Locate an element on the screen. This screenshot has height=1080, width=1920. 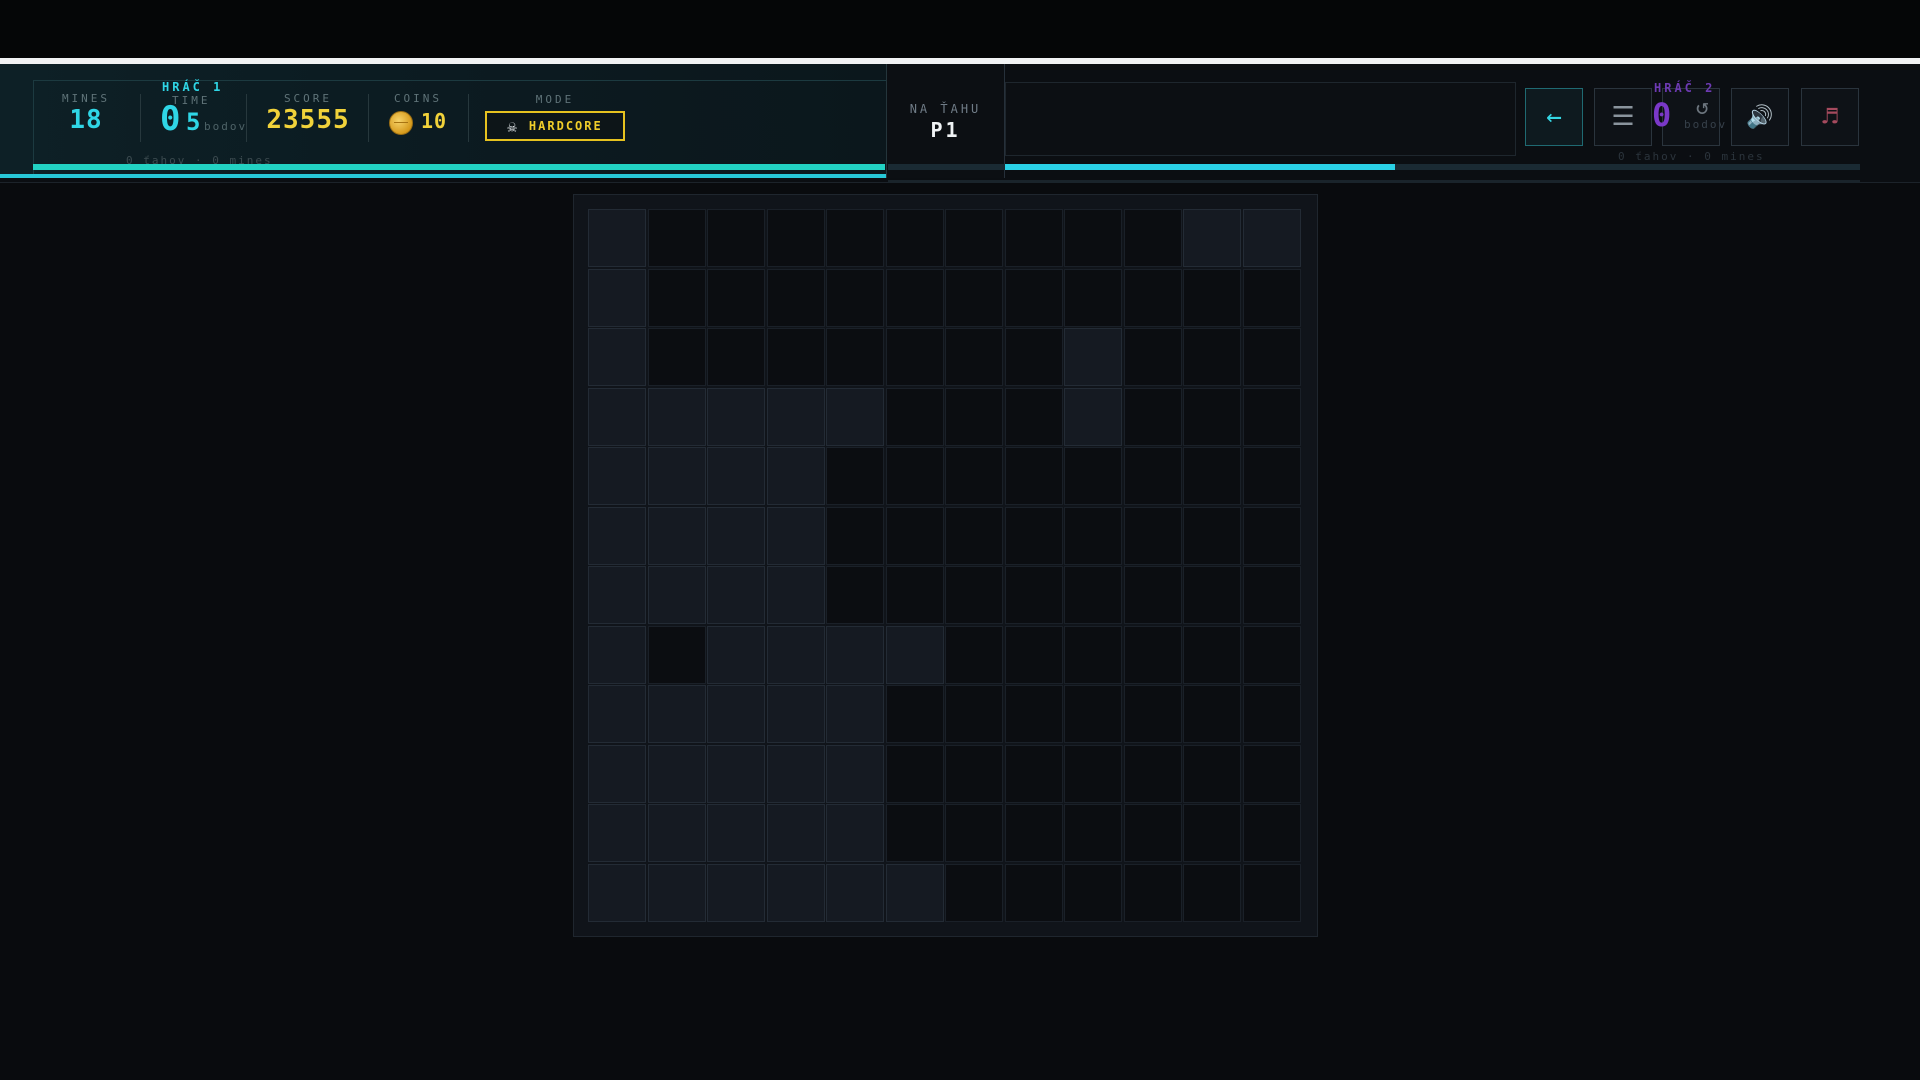
music-button: ♬ is located at coordinates (1830, 117).